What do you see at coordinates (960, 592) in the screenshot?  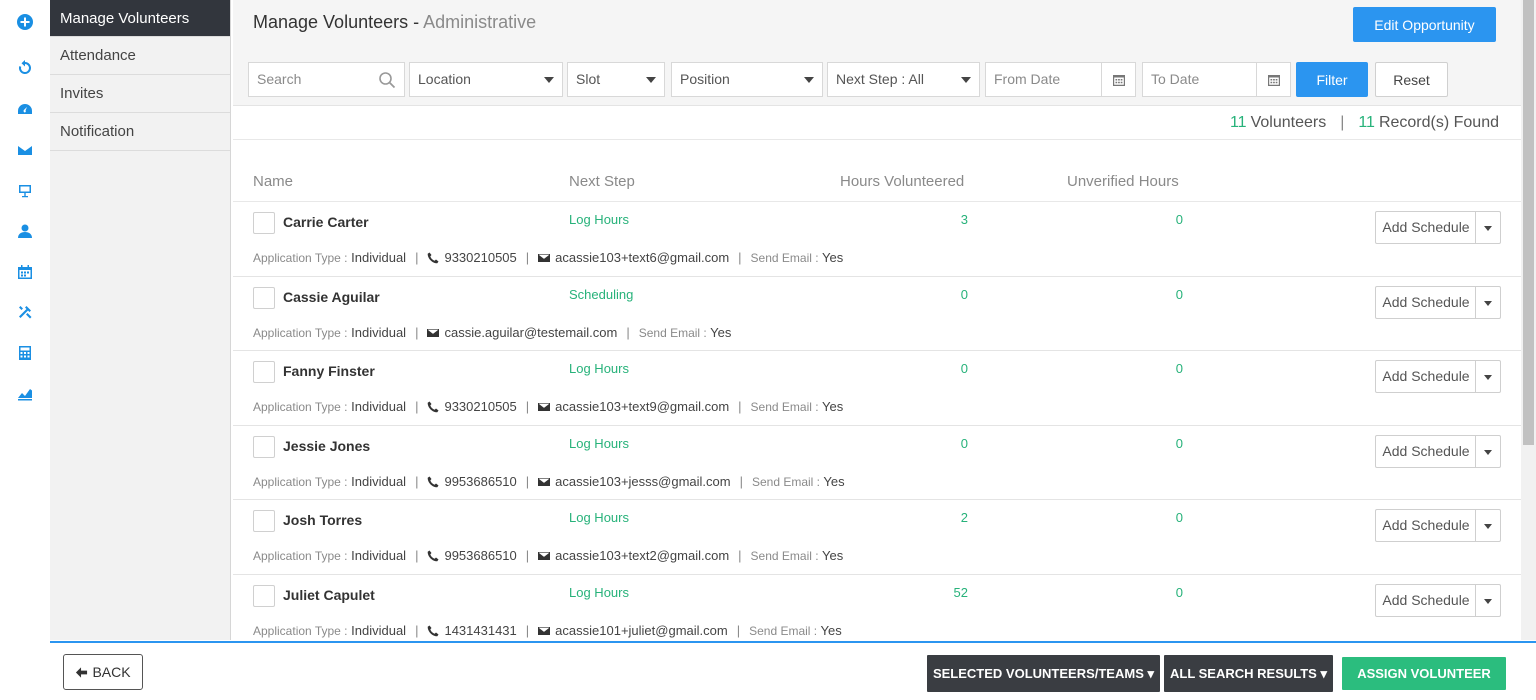 I see `hours-volunteered: 52` at bounding box center [960, 592].